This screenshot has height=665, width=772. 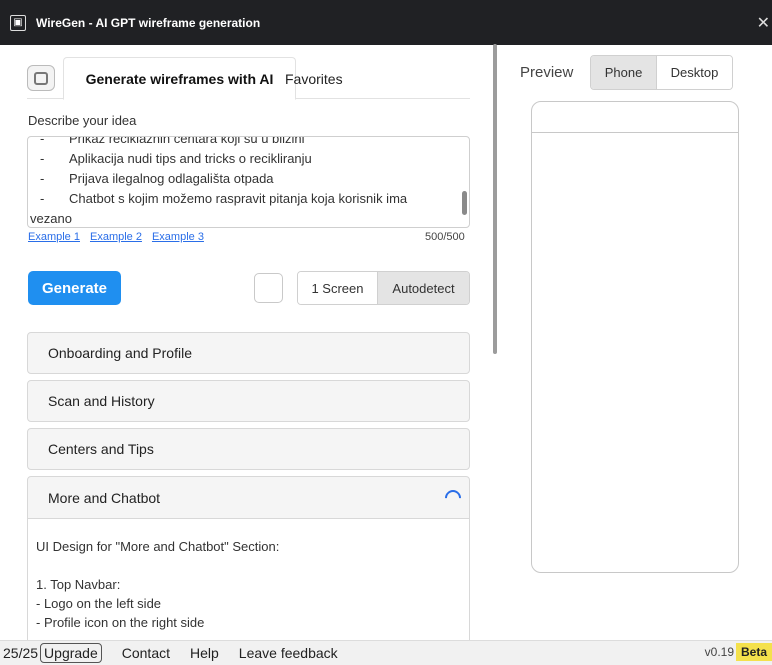 I want to click on section-centers-tips: Centers and Tips, so click(x=248, y=449).